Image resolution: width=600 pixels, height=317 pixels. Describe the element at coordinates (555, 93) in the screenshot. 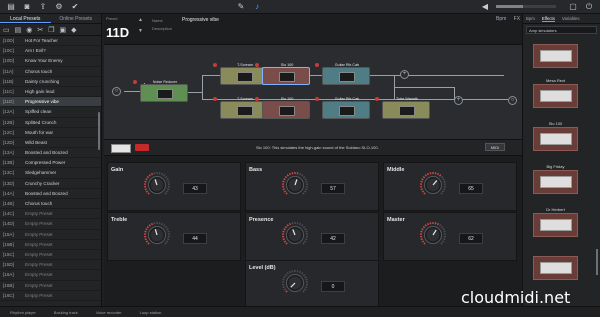

I see `amp-item: Mesa Rect` at that location.